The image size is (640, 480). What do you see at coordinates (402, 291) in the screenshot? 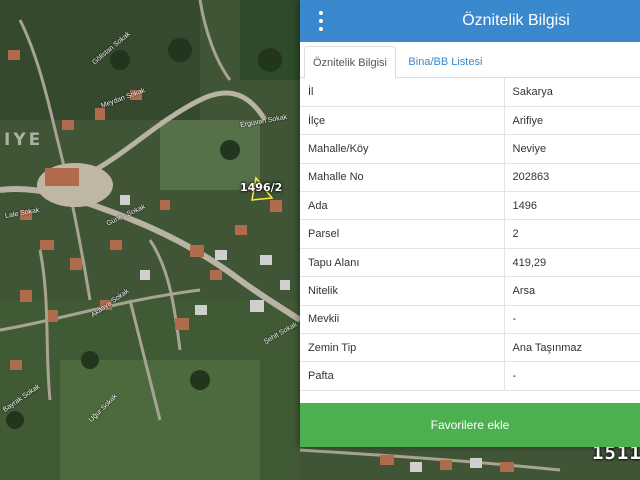
I see `attribute-key: Nitelik` at bounding box center [402, 291].